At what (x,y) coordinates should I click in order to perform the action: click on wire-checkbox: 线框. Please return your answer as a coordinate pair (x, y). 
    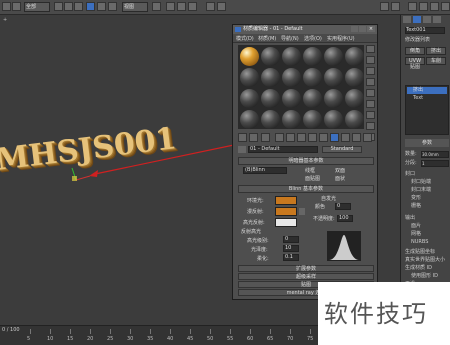
    Looking at the image, I should click on (310, 170).